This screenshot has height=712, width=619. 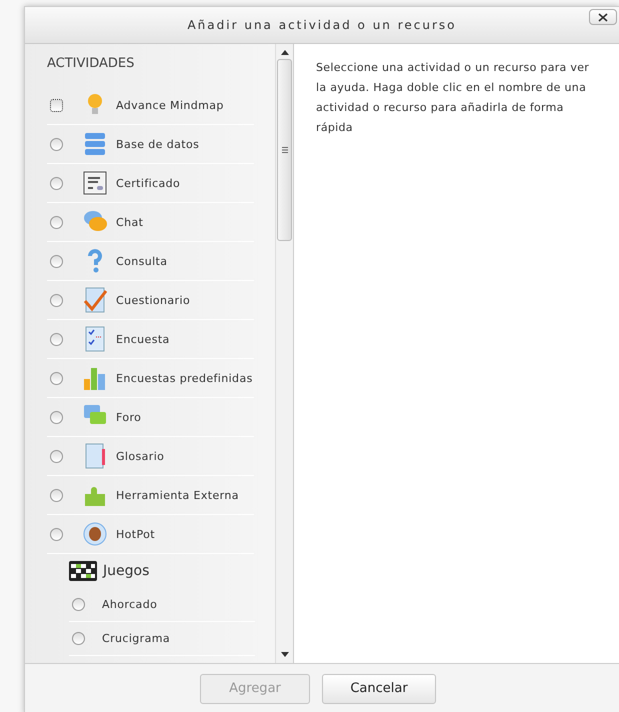 What do you see at coordinates (83, 571) in the screenshot?
I see `checkered-icon` at bounding box center [83, 571].